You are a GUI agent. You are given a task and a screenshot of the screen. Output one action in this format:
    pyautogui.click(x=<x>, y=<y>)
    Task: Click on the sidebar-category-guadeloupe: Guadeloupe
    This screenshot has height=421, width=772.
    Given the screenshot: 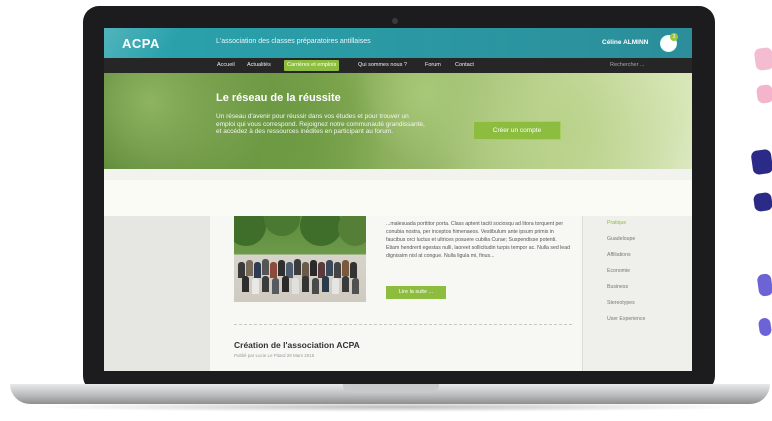 What is the action you would take?
    pyautogui.click(x=621, y=239)
    